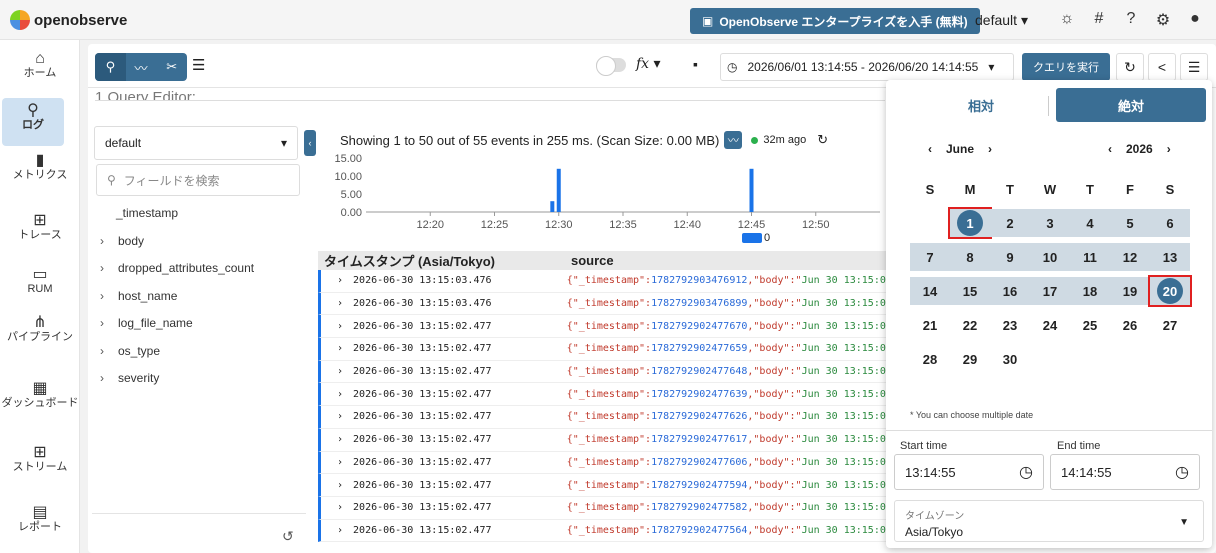 The height and width of the screenshot is (553, 1216). Describe the element at coordinates (40, 65) in the screenshot. I see `nav-item-0: ⌂ ホーム` at that location.